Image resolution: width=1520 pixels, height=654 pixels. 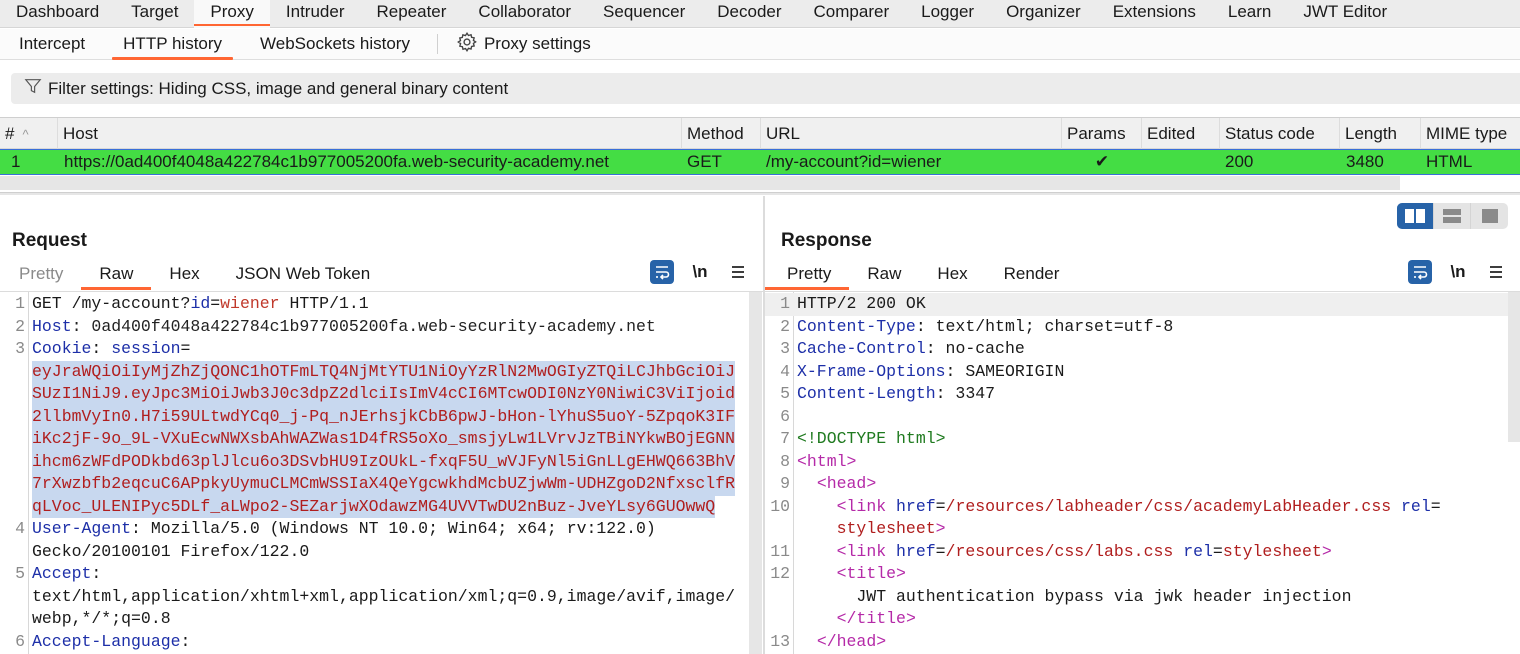 What do you see at coordinates (749, 14) in the screenshot?
I see `tab-decoder: Decoder` at bounding box center [749, 14].